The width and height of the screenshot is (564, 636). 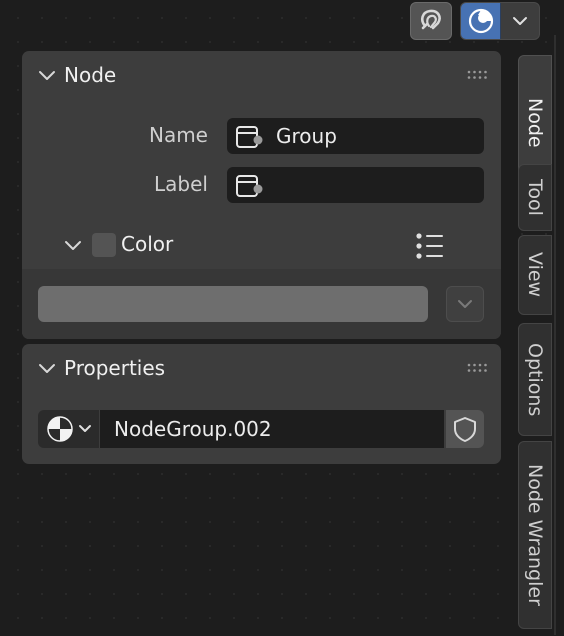 I want to click on label-label: Label, so click(x=181, y=184).